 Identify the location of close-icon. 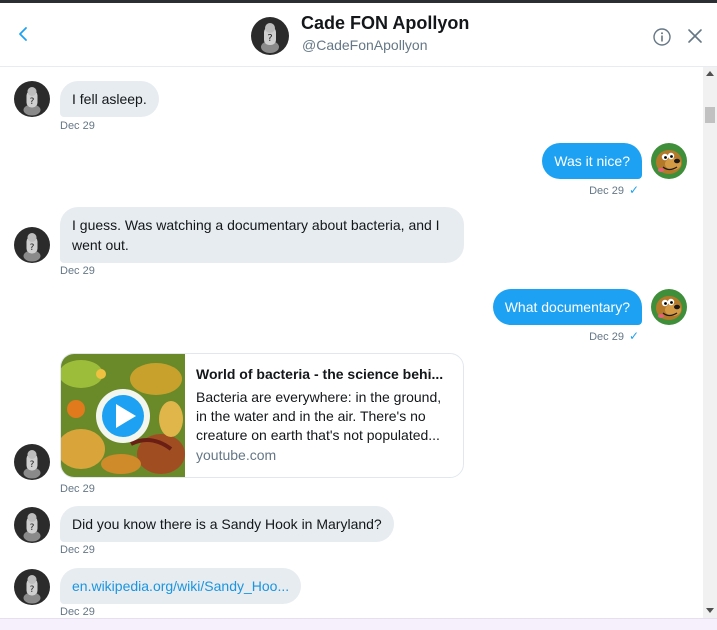
(695, 36).